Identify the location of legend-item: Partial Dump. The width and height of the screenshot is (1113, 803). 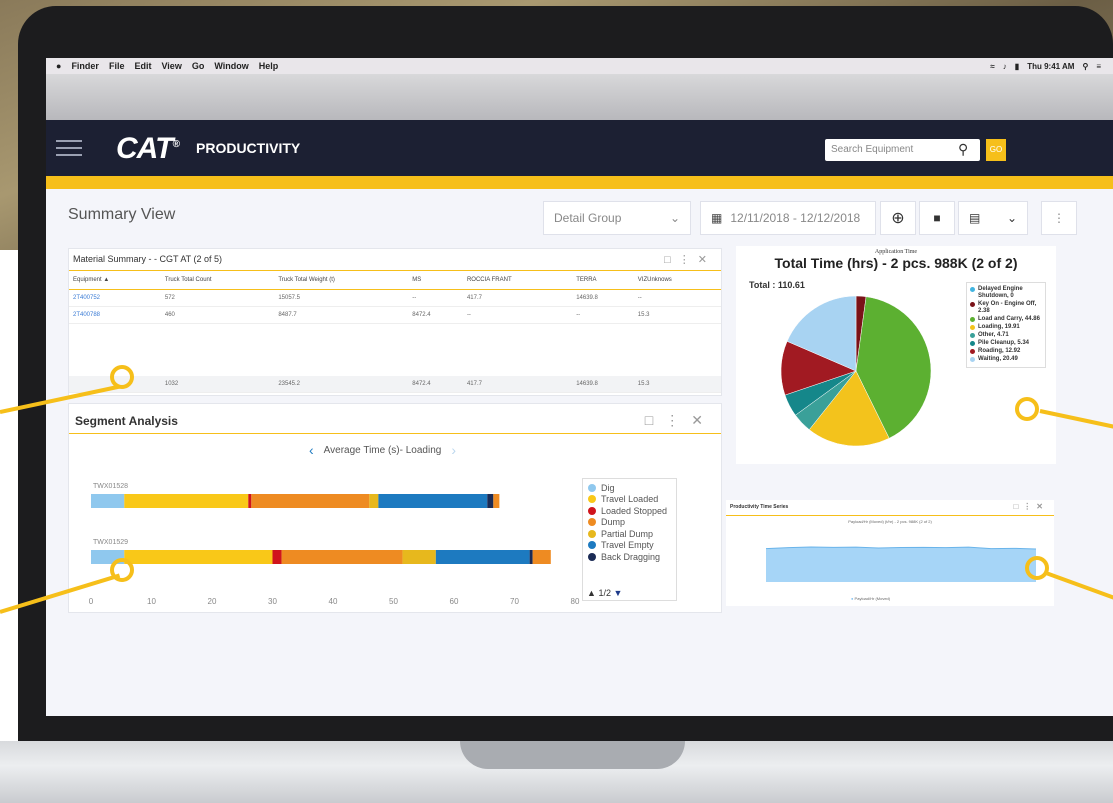
(629, 534).